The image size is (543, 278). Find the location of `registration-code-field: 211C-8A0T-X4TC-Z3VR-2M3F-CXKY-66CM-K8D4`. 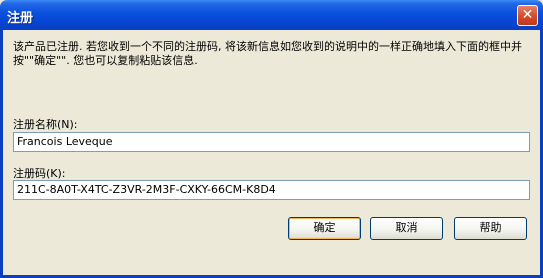

registration-code-field: 211C-8A0T-X4TC-Z3VR-2M3F-CXKY-66CM-K8D4 is located at coordinates (271, 190).